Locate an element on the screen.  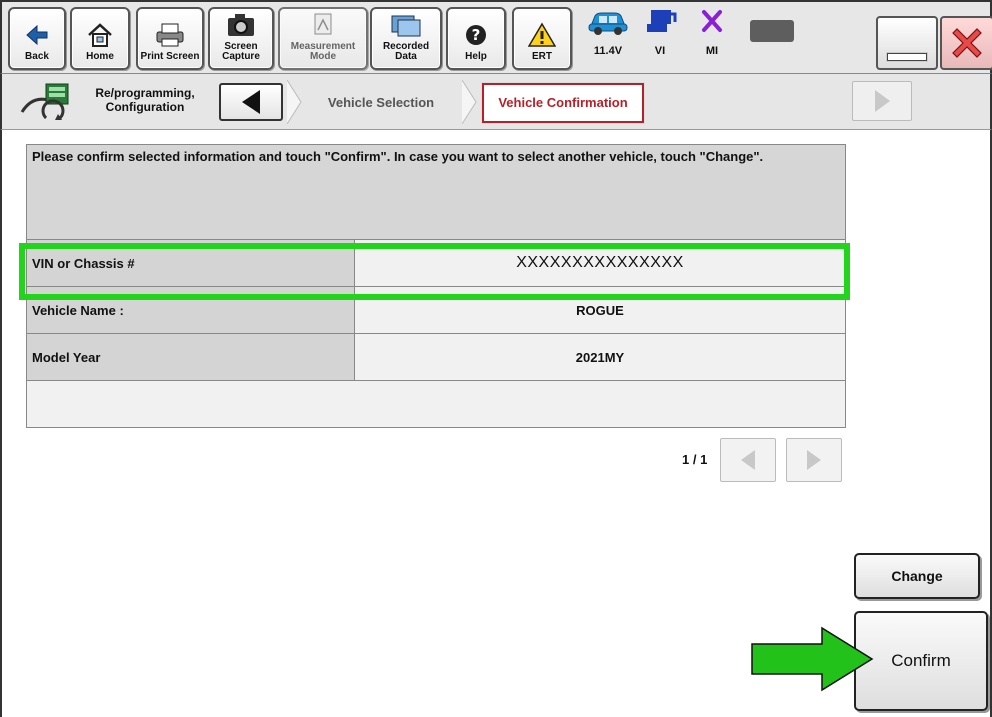
reprogramming-icon is located at coordinates (46, 101).